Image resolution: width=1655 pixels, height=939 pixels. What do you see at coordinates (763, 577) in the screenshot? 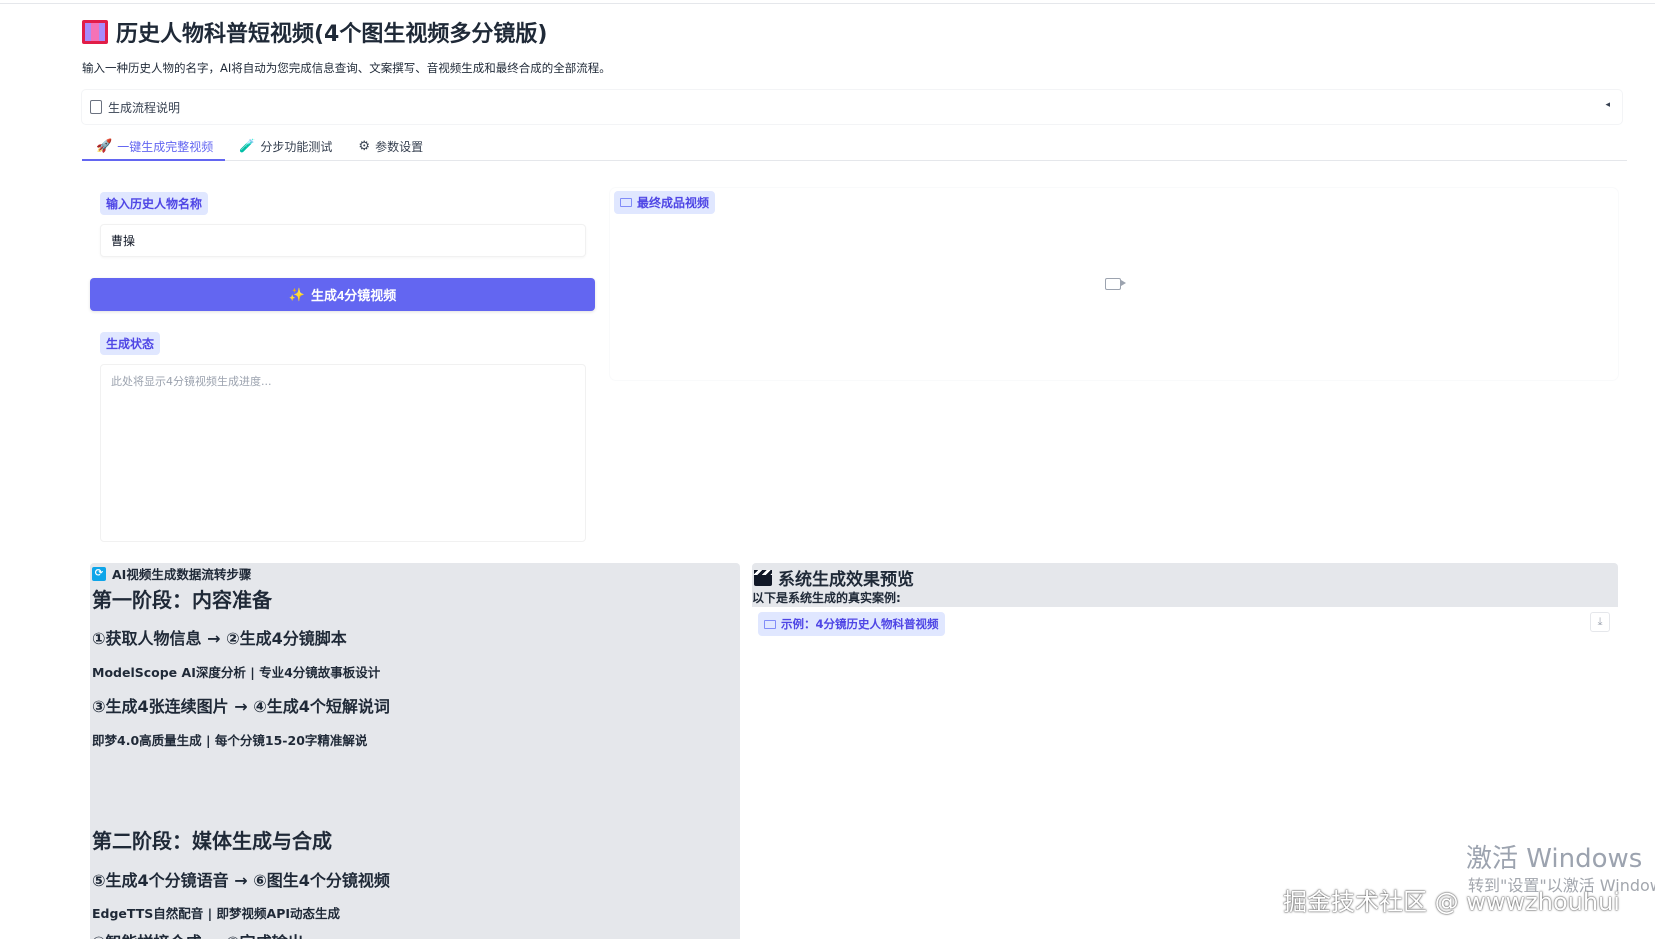
I see `clapper-icon` at bounding box center [763, 577].